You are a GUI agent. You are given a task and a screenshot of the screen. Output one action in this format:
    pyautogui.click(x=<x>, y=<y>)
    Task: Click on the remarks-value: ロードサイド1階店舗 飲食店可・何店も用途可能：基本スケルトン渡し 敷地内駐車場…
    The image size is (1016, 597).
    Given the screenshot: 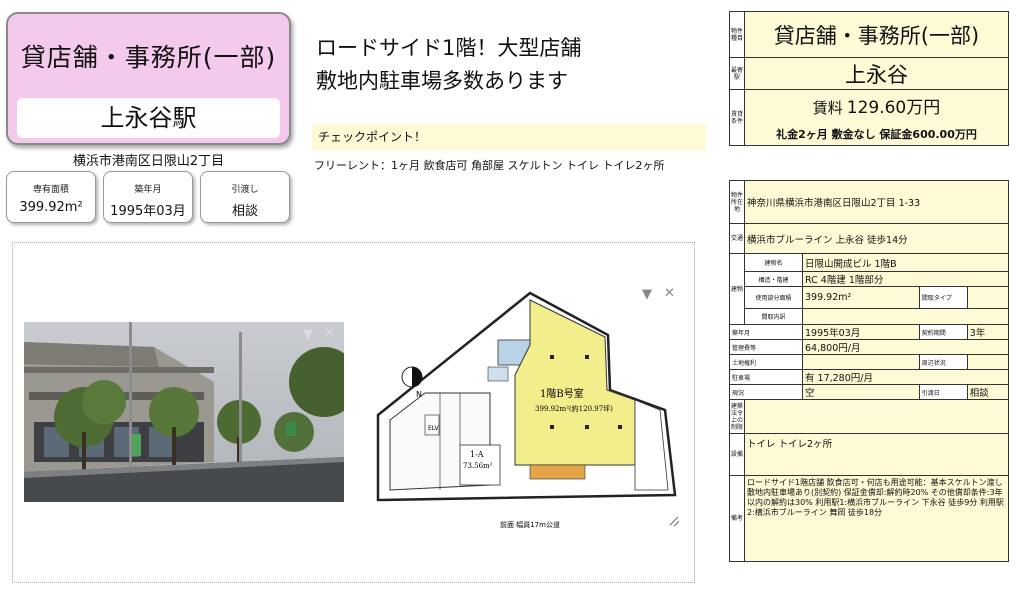 What is the action you would take?
    pyautogui.click(x=876, y=518)
    